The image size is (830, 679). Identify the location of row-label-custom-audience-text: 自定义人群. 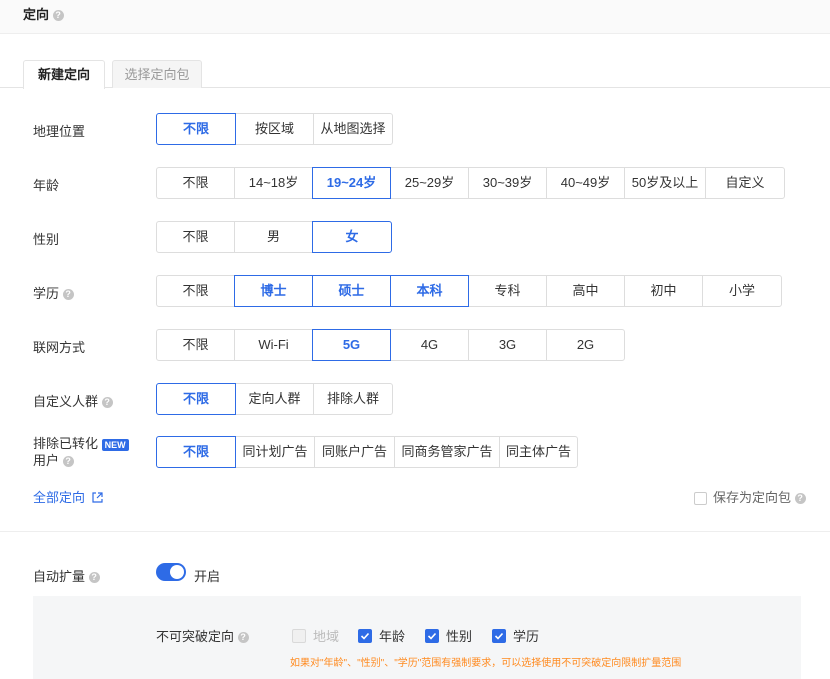
(66, 401).